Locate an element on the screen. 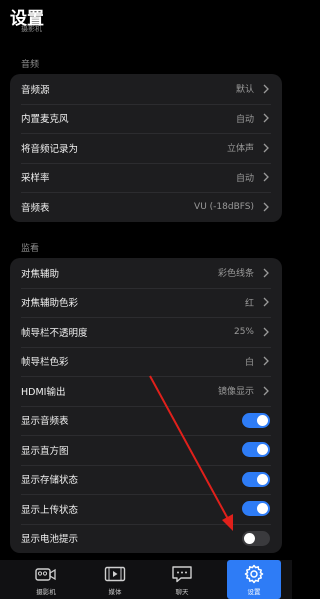  tab-settings: 设置 is located at coordinates (254, 579).